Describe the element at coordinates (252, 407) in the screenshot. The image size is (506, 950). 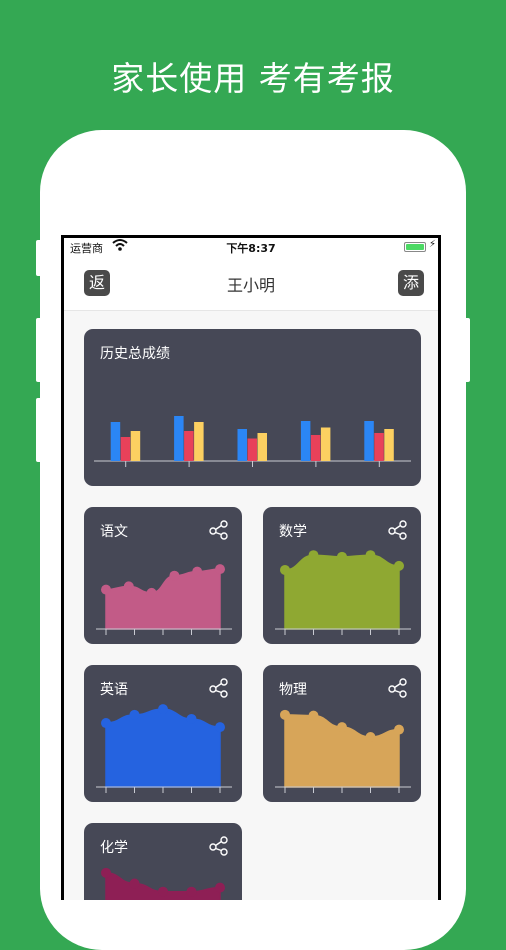
I see `history-scores-card: 历史总成绩` at that location.